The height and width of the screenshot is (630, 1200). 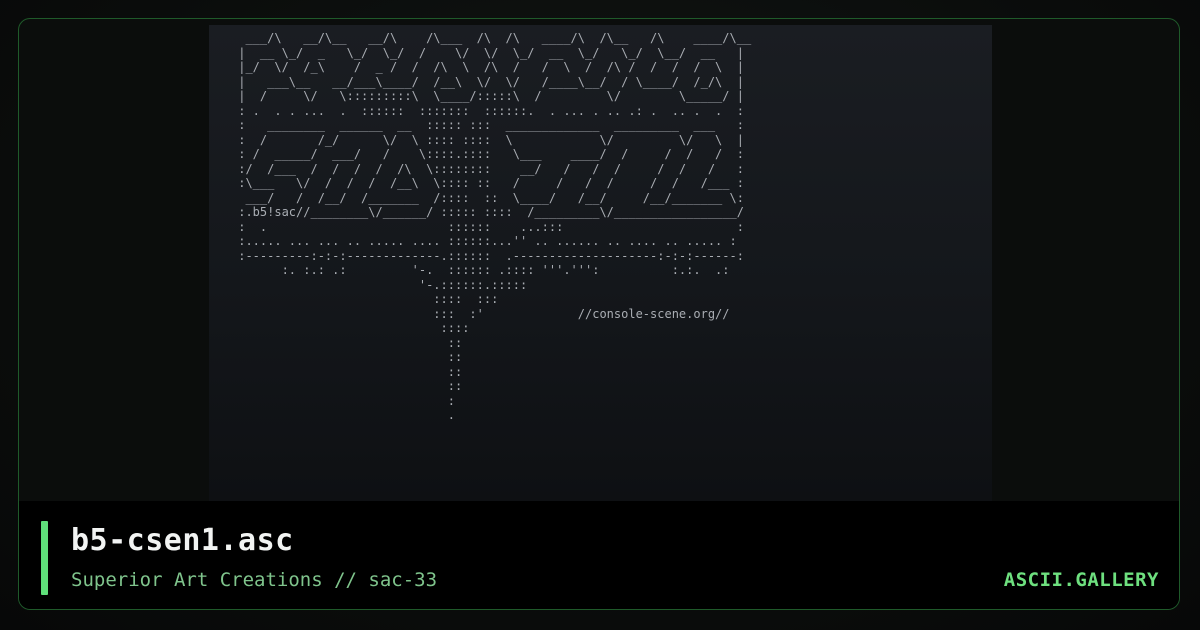 What do you see at coordinates (254, 580) in the screenshot?
I see `artwork-subtitle: Superior Art Creations // sac-33` at bounding box center [254, 580].